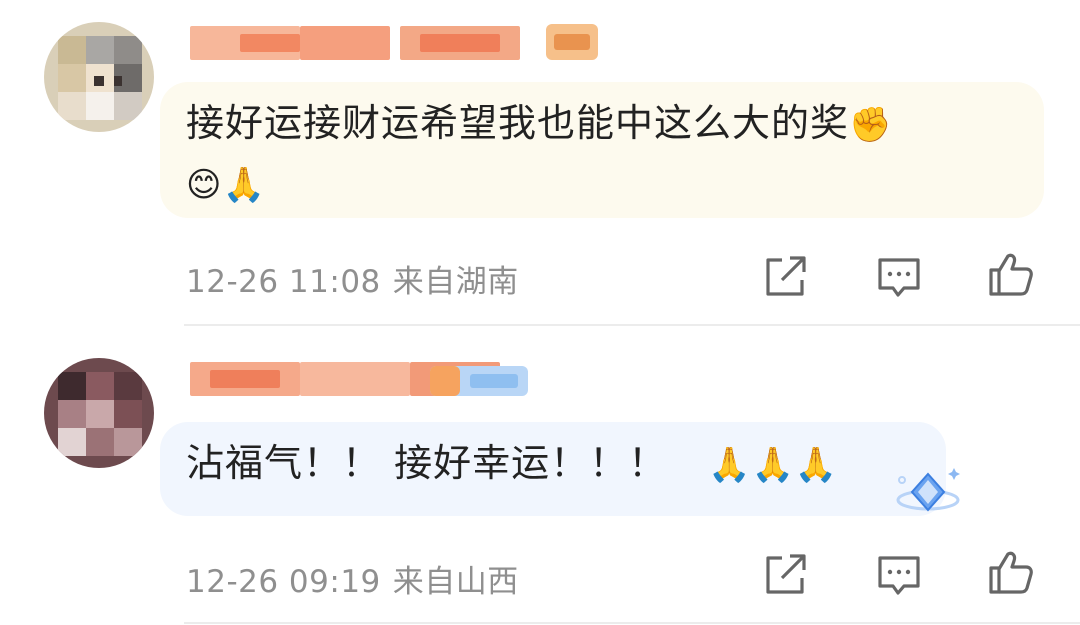 The image size is (1080, 625). What do you see at coordinates (455, 582) in the screenshot?
I see `comment-location: 来自山西` at bounding box center [455, 582].